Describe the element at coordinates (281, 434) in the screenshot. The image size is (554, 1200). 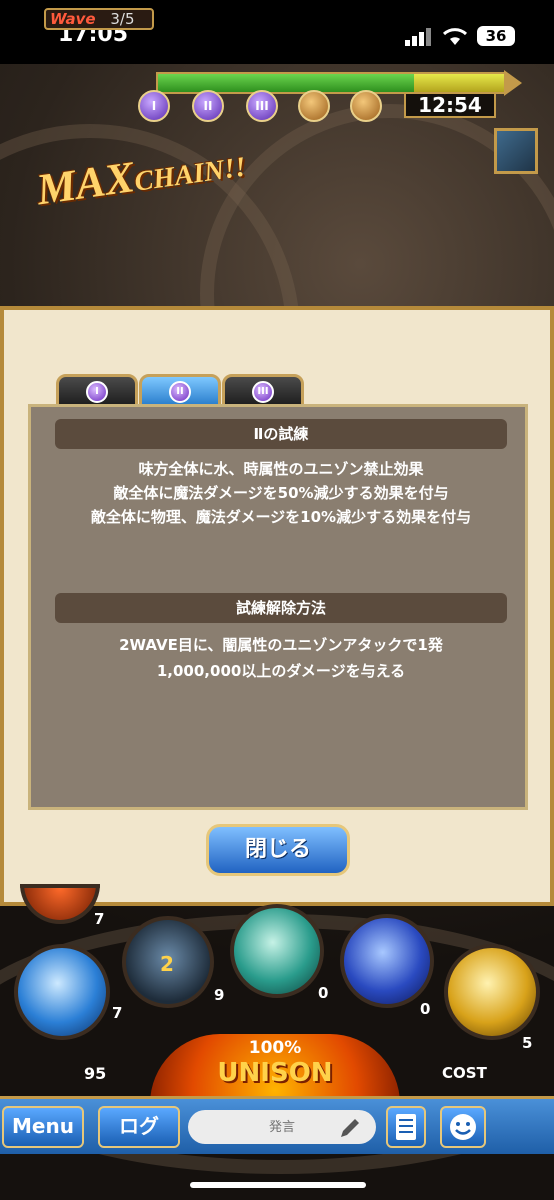
I see `trial-title: Ⅱの試練` at that location.